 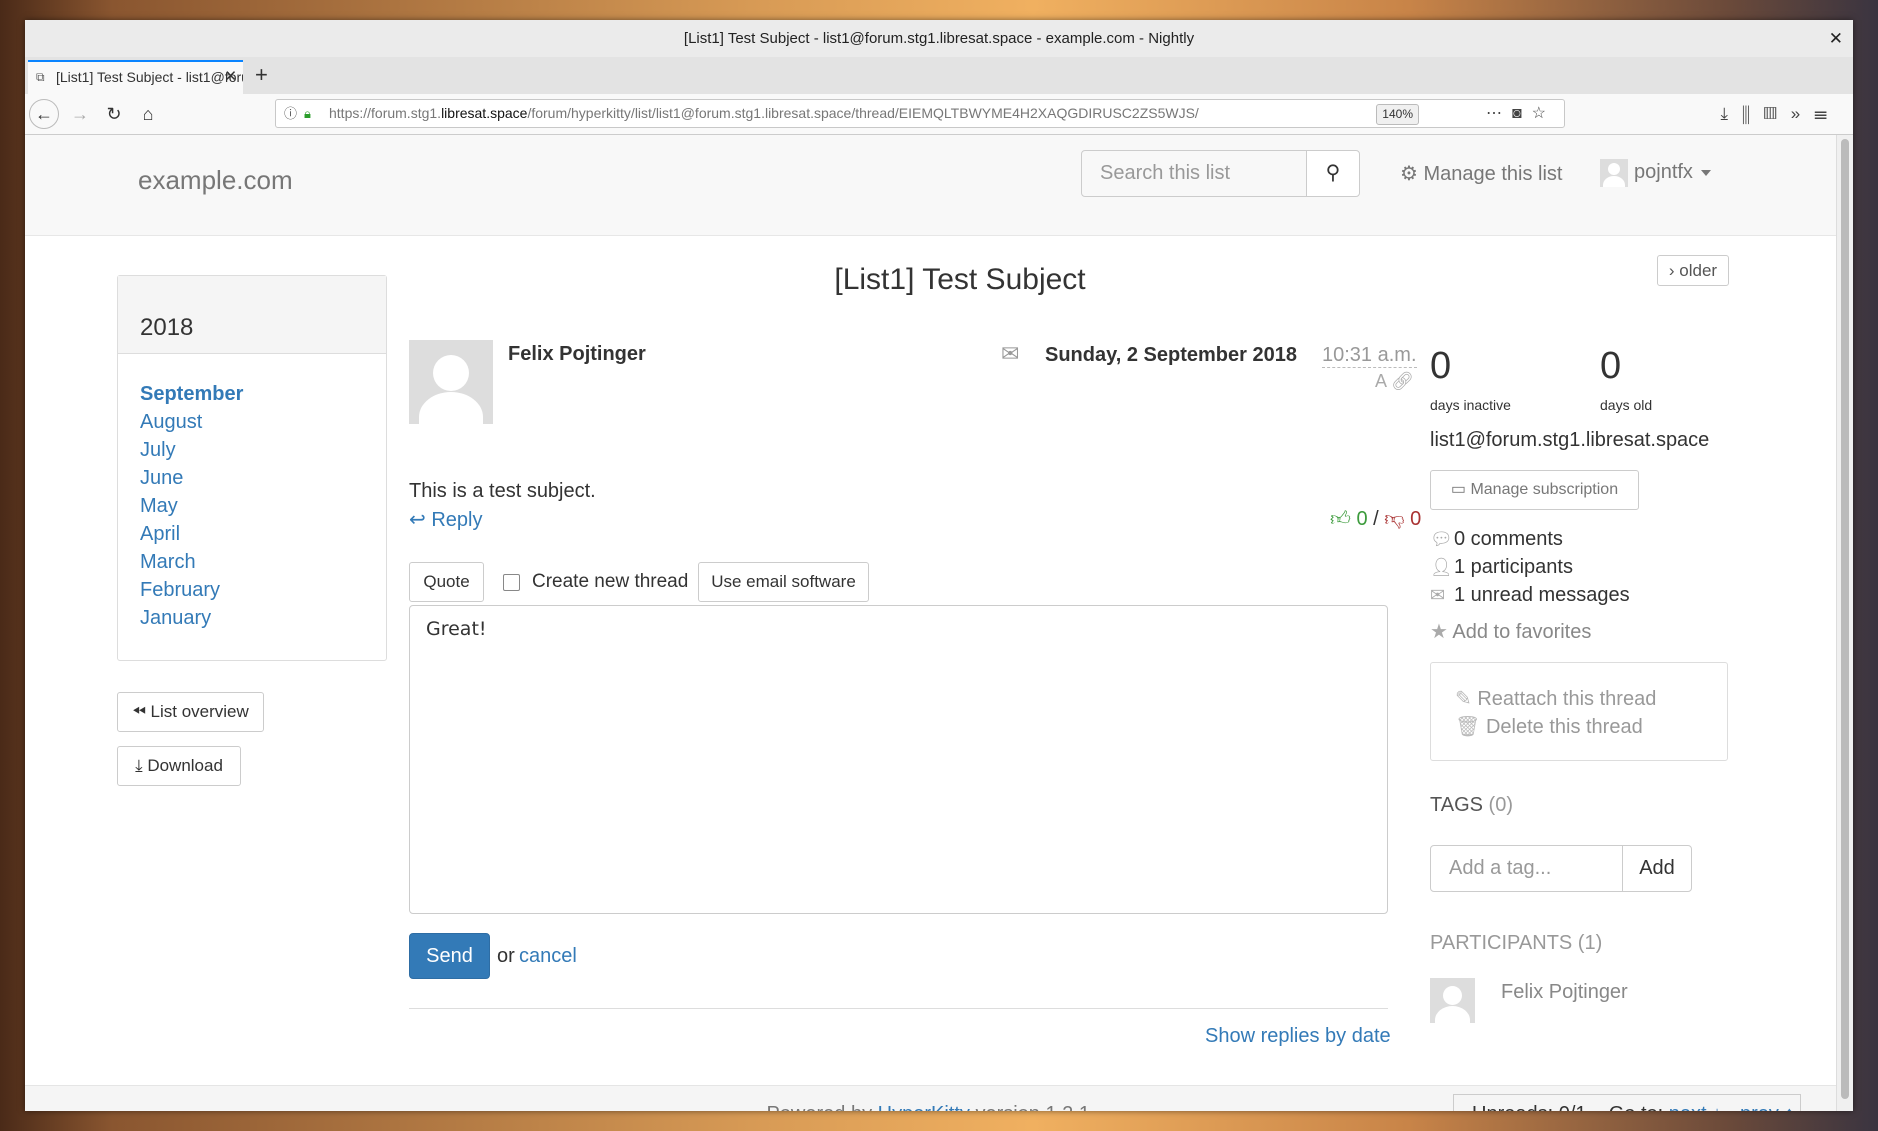 What do you see at coordinates (1627, 1102) in the screenshot?
I see `unreads-navigator: Unreads: 0/1 Go to: next ↓ - prev ↑` at bounding box center [1627, 1102].